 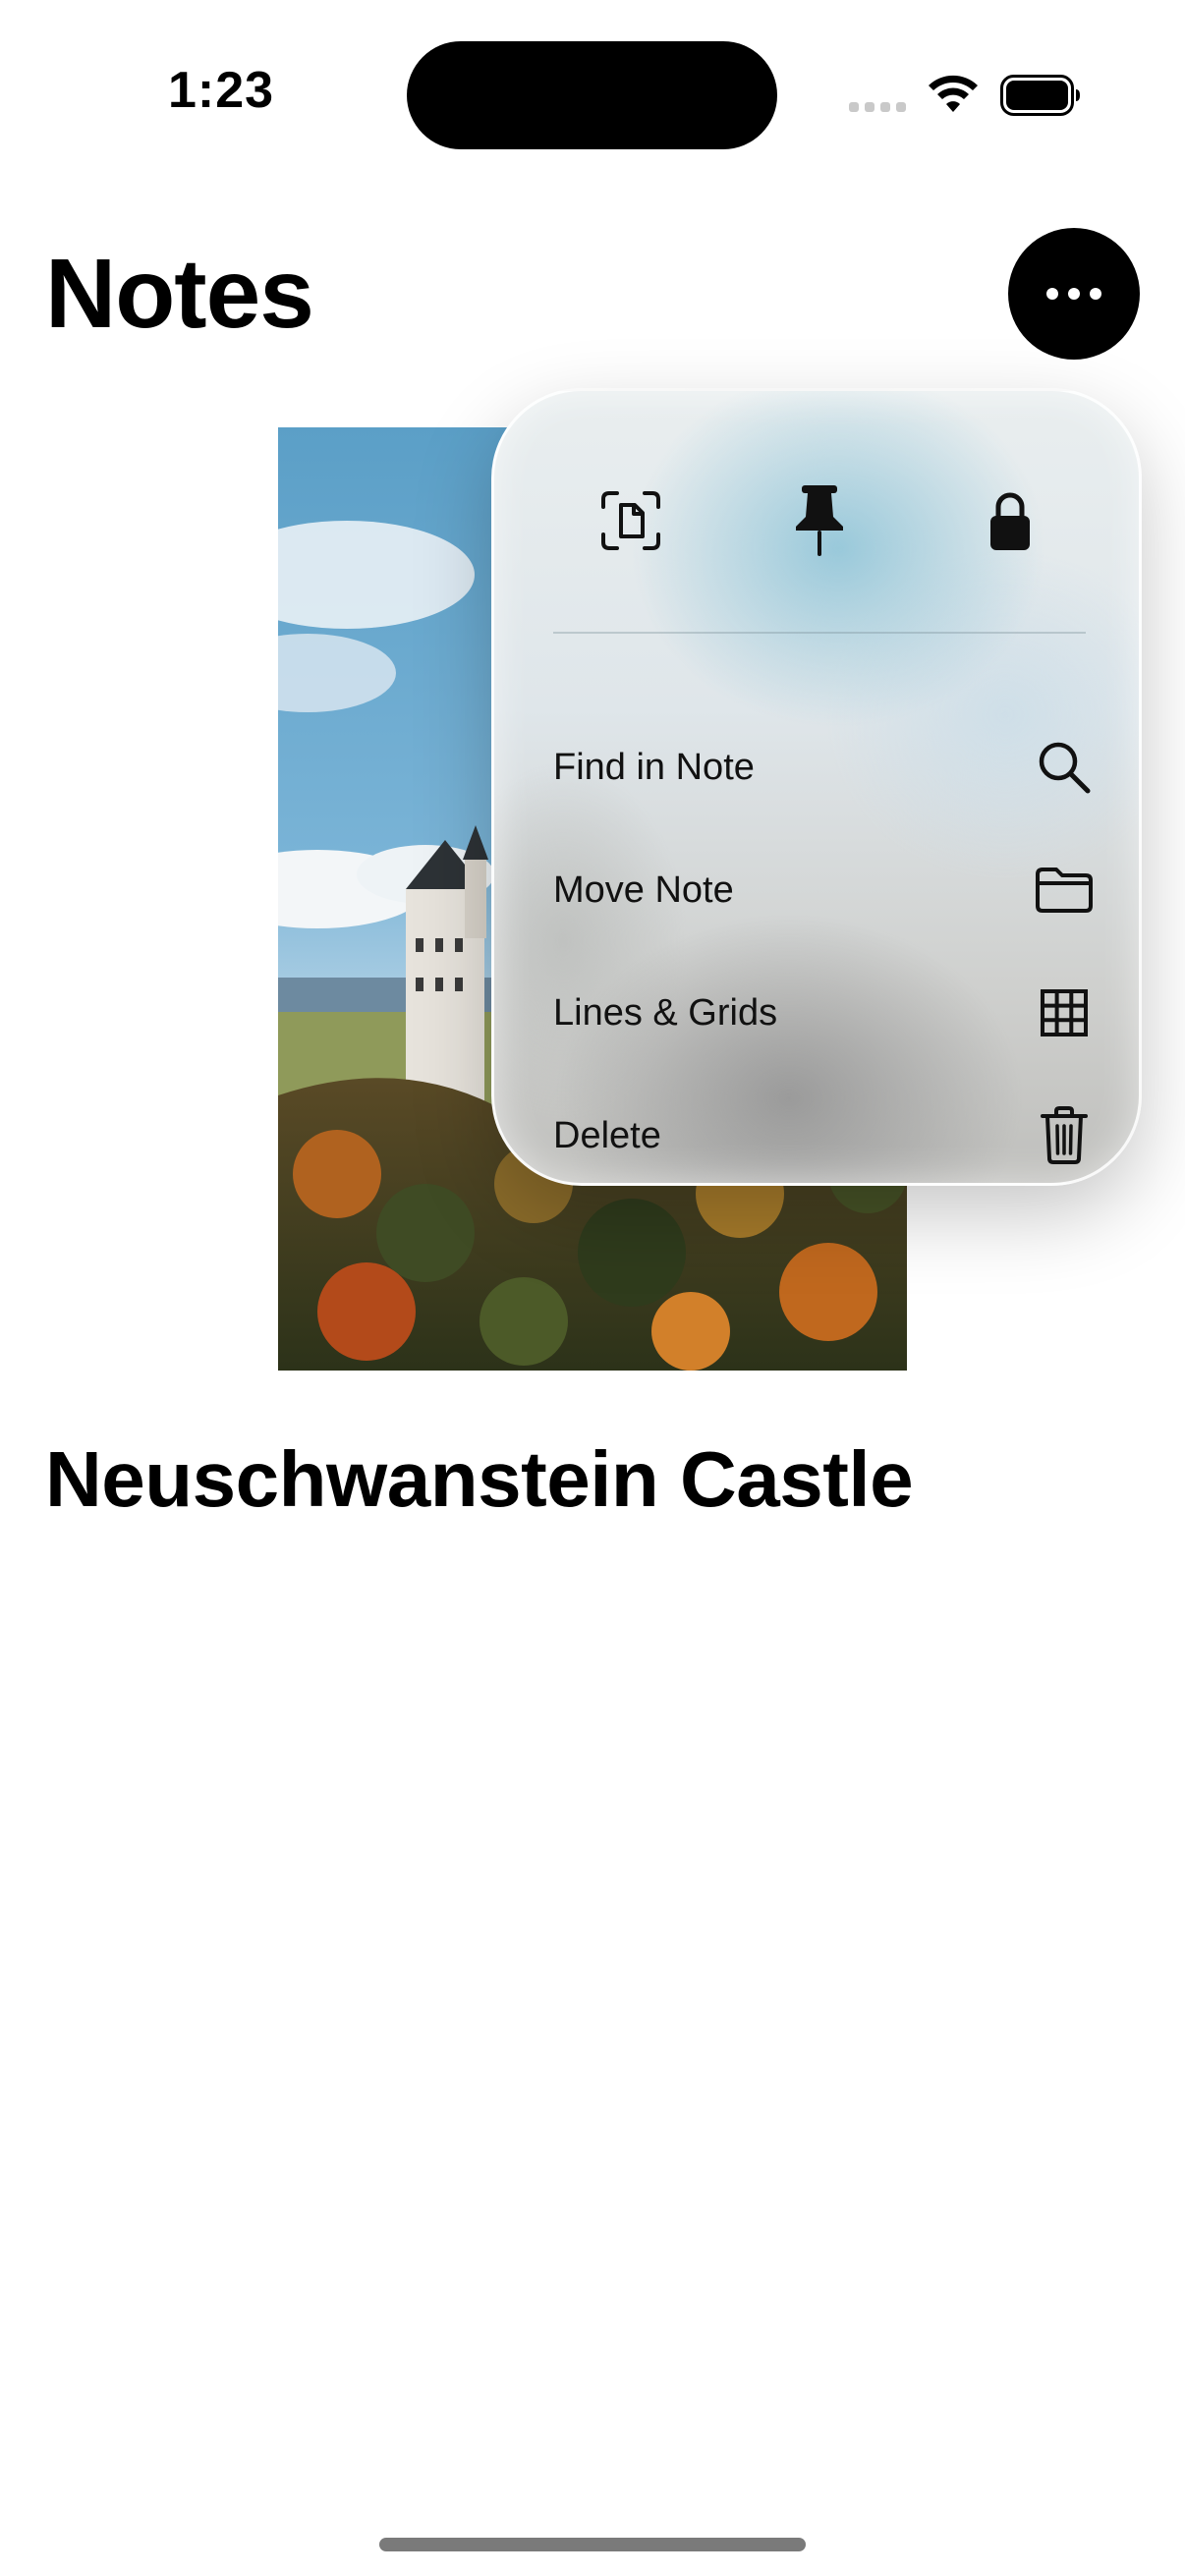 I want to click on lock-icon, so click(x=1010, y=521).